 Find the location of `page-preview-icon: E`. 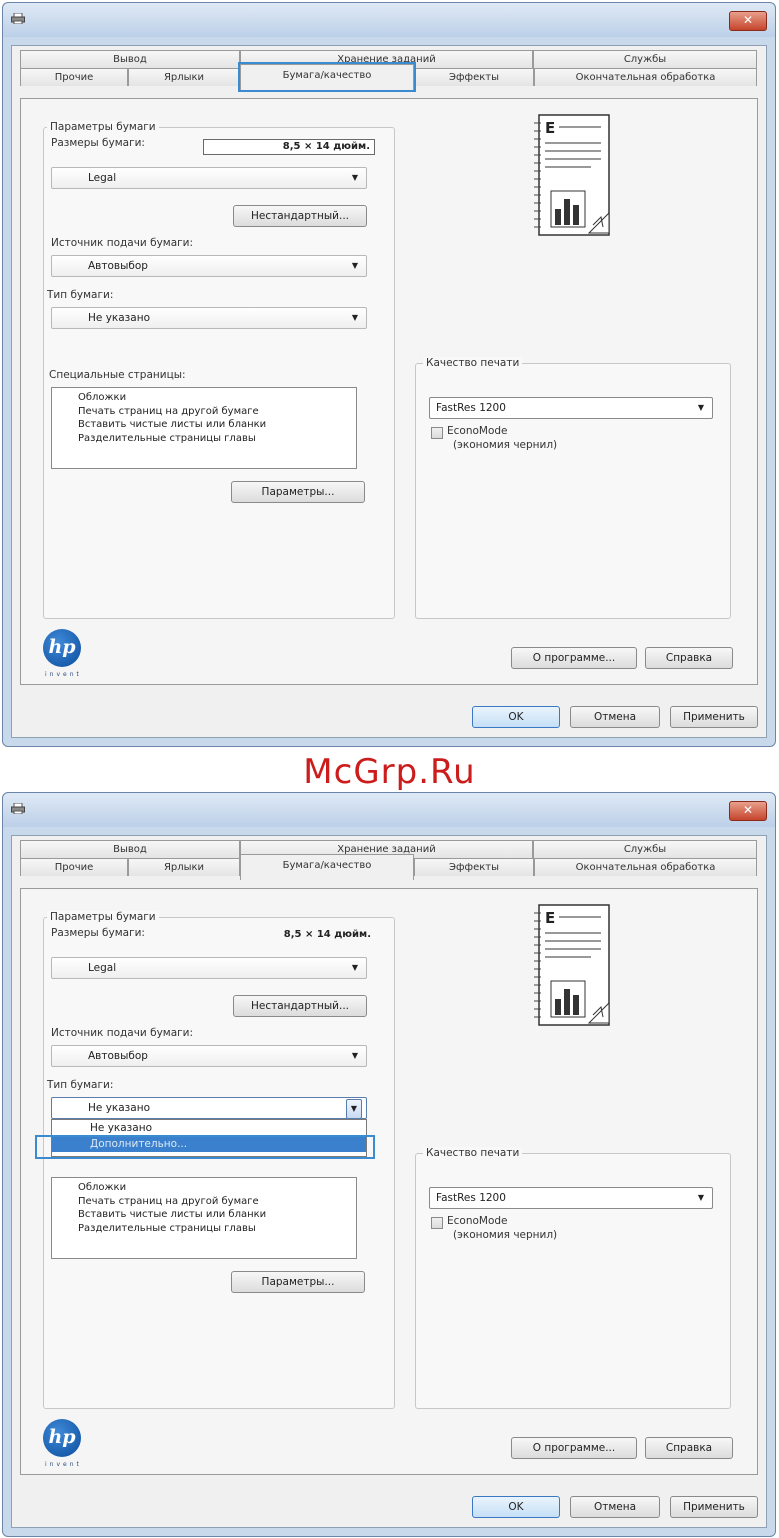

page-preview-icon: E is located at coordinates (572, 175).